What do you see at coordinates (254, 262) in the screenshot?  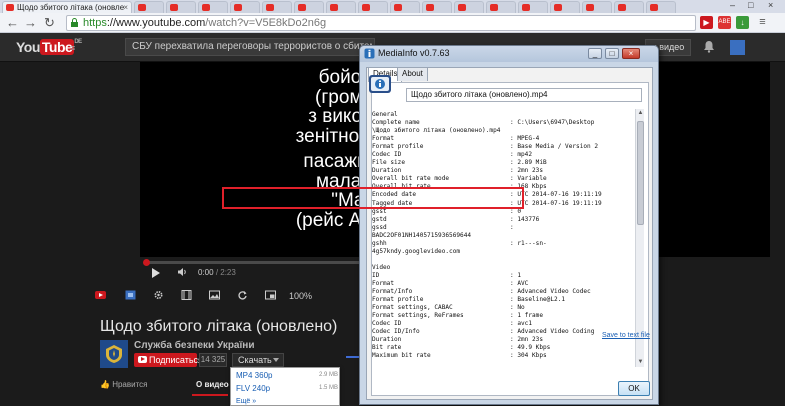 I see `seek-bar` at bounding box center [254, 262].